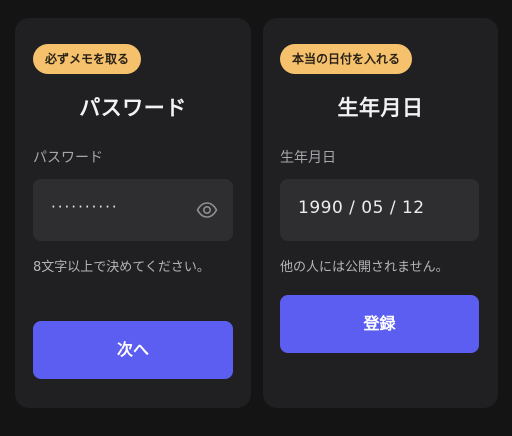 The image size is (512, 436). What do you see at coordinates (346, 59) in the screenshot?
I see `real-date-badge: 本当の日付を入れる` at bounding box center [346, 59].